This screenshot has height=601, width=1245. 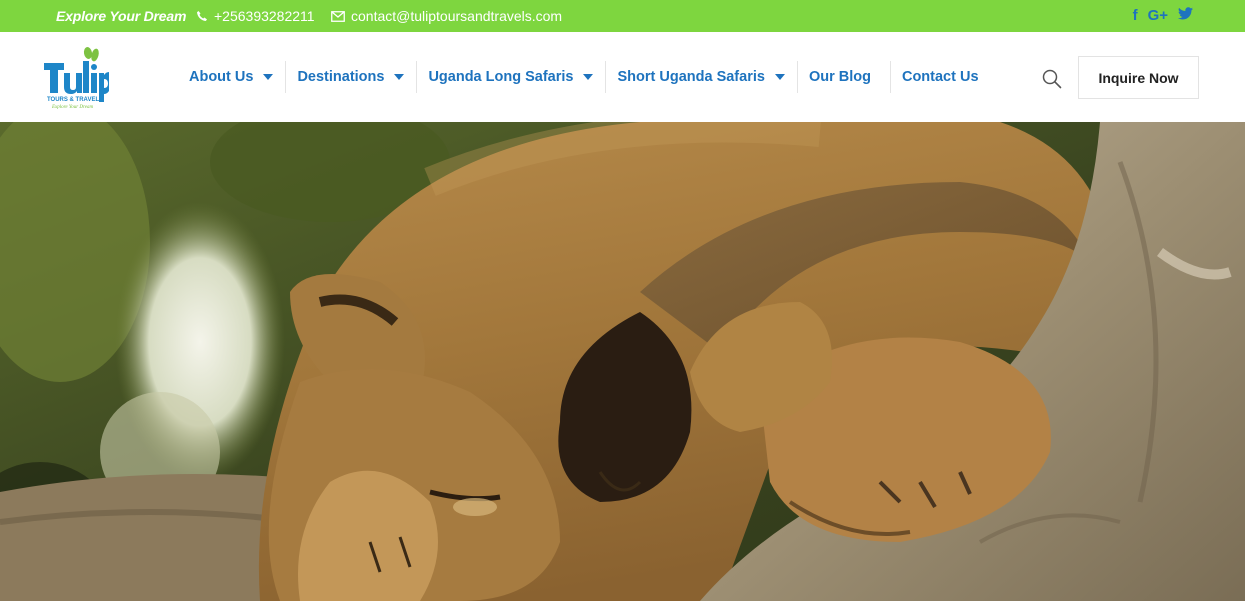 I want to click on nav-item-uganda-long-safaris: Uganda Long Safaris, so click(x=512, y=77).